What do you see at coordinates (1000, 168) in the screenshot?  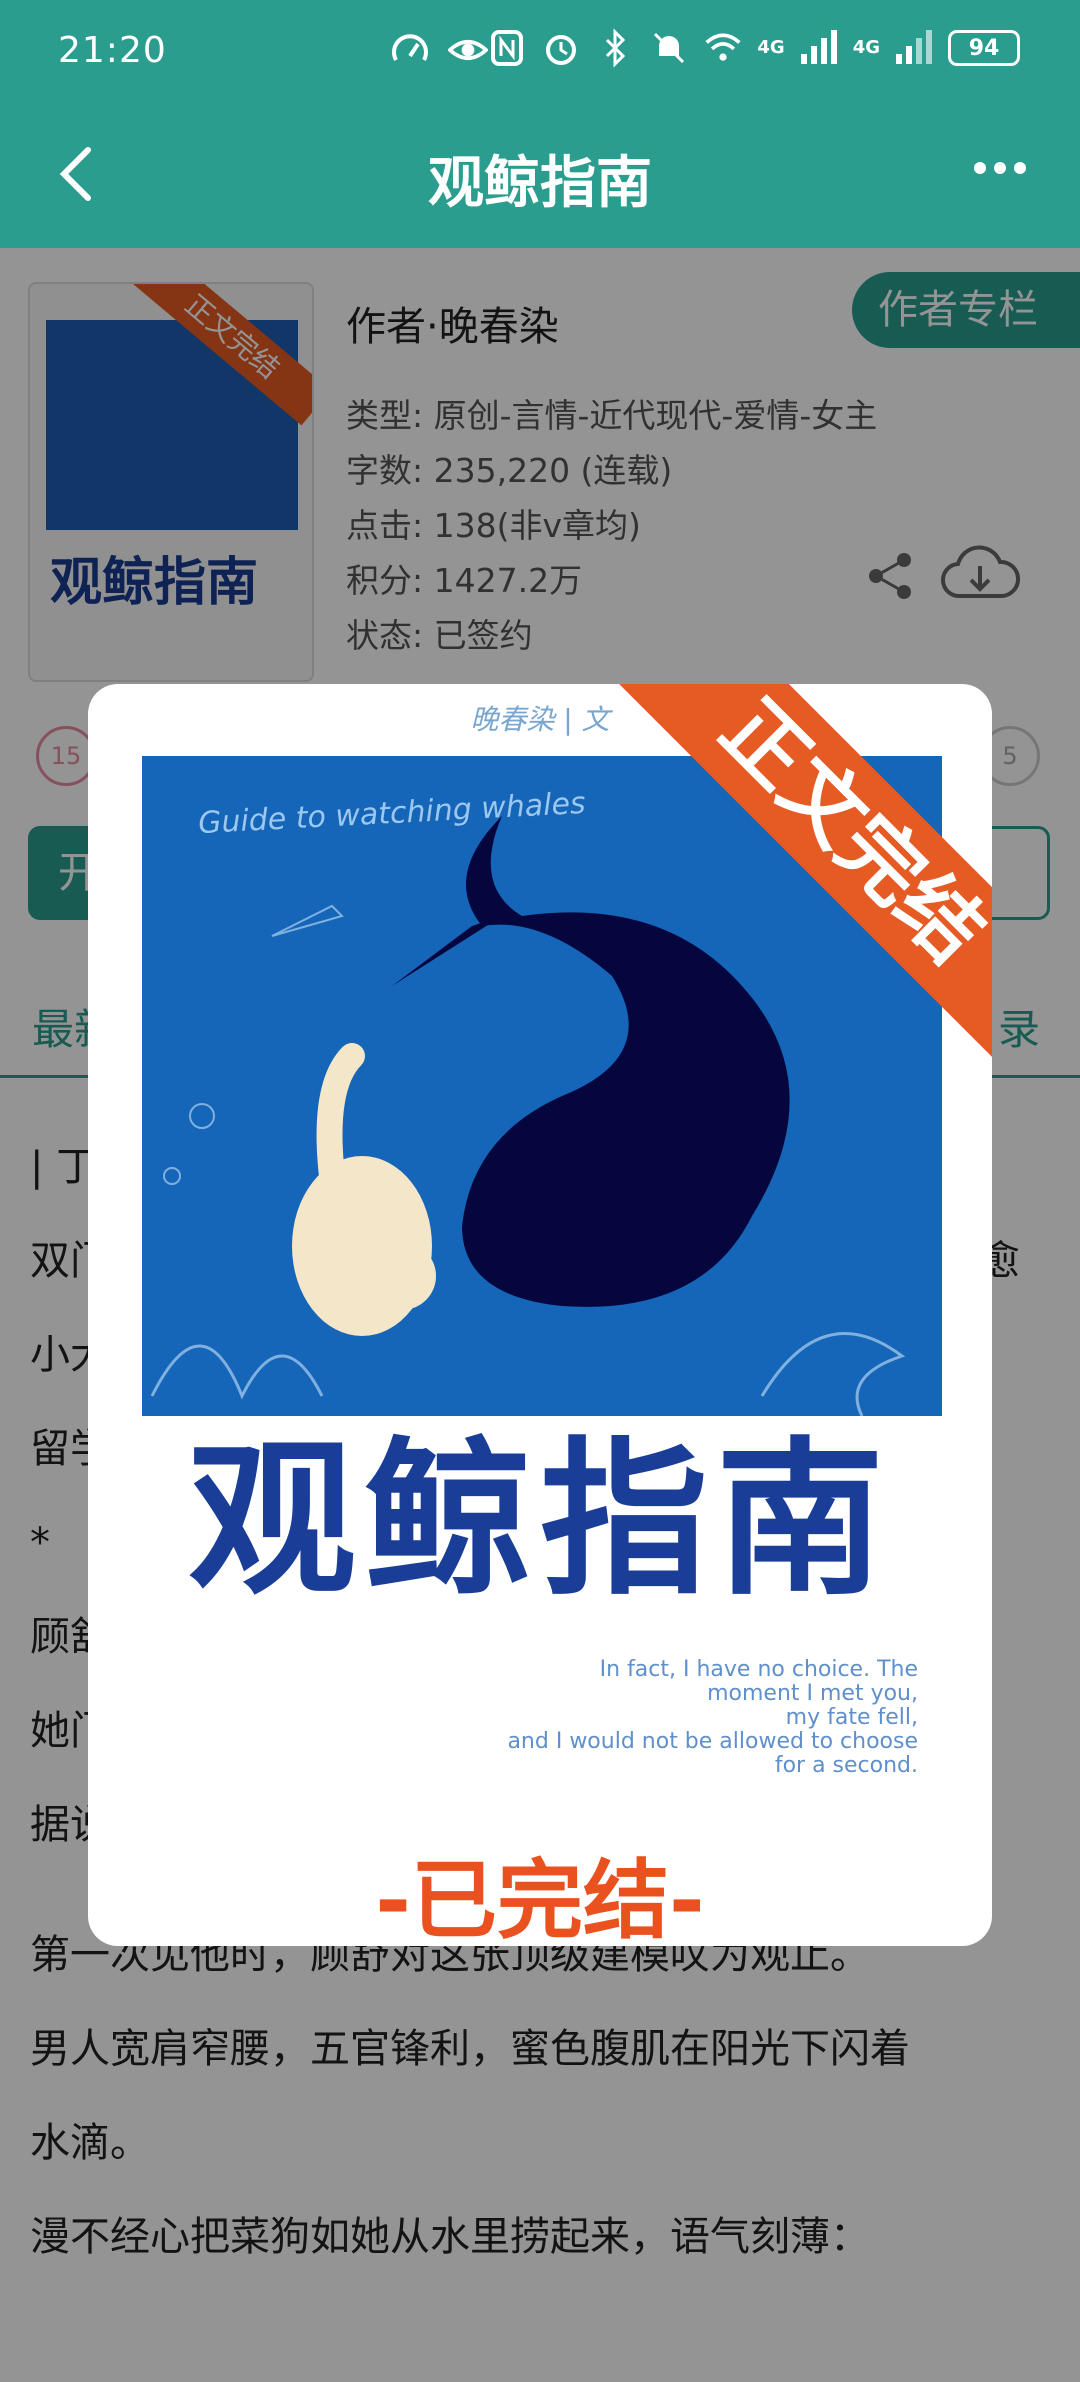 I see `more-options-icon` at bounding box center [1000, 168].